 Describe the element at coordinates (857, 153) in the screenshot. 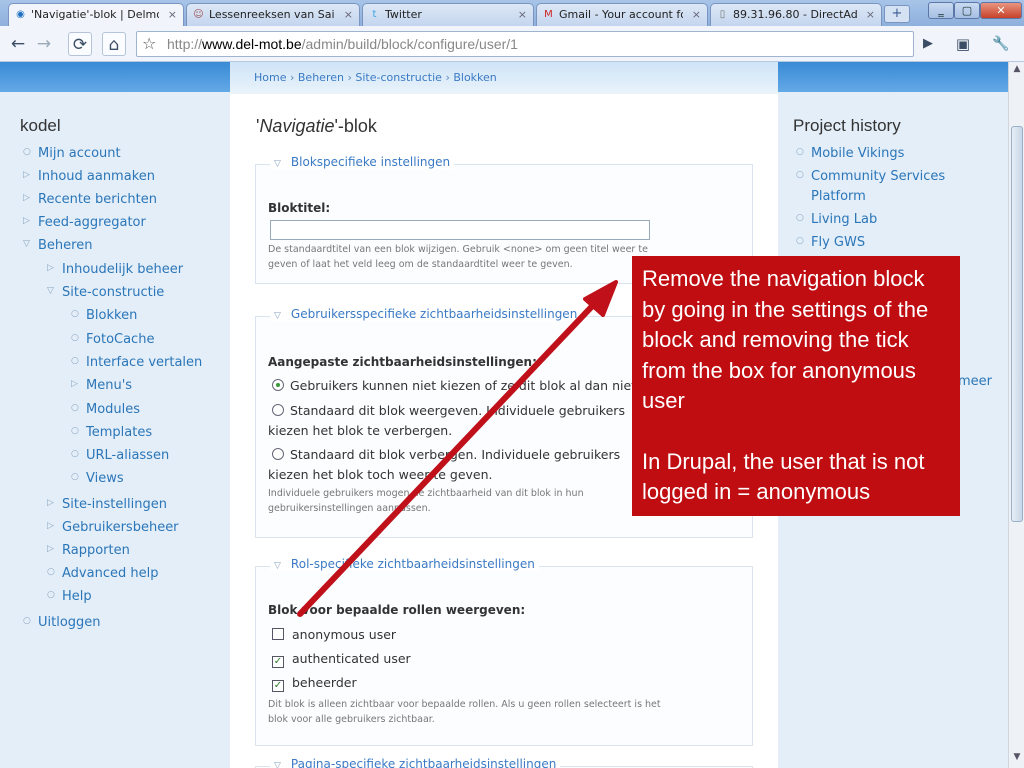

I see `project-mobile-vikings: Mobile Vikings` at that location.